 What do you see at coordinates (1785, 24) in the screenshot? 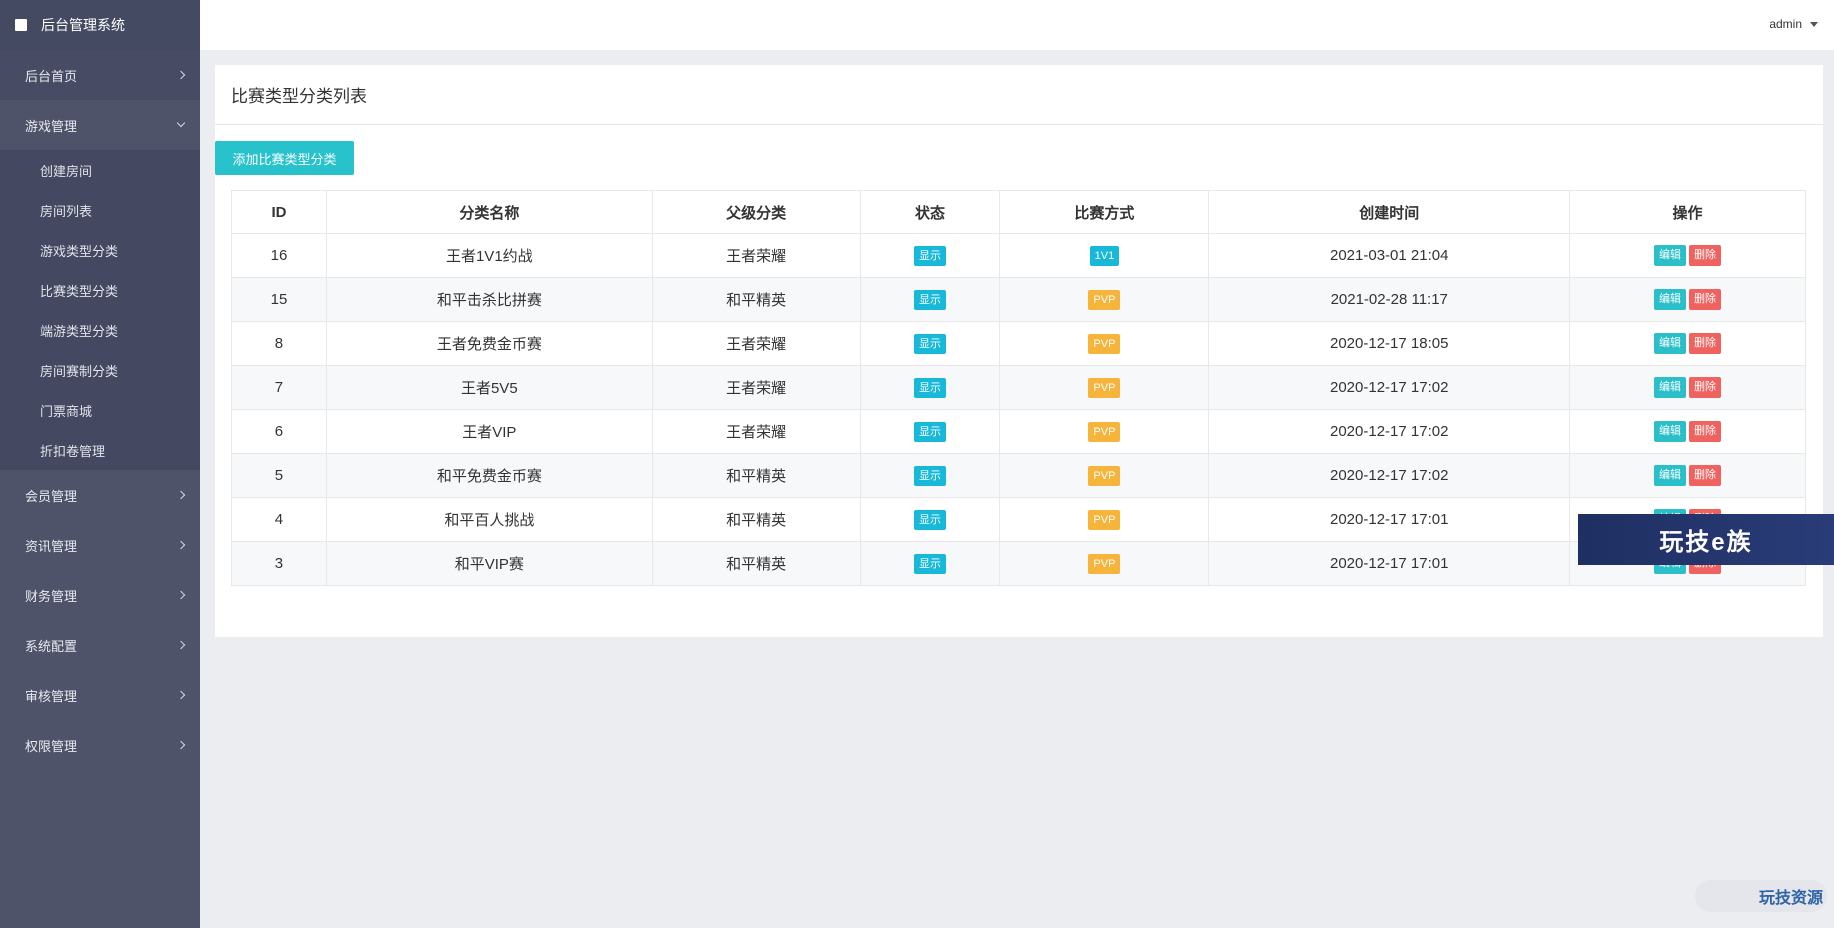
I see `username: admin` at bounding box center [1785, 24].